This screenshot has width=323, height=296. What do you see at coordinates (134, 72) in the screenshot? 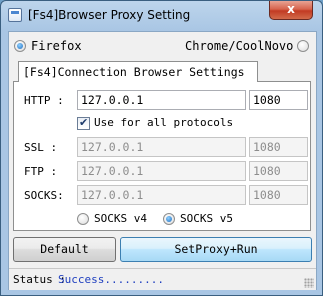
I see `tab-label: [Fs4]Connection Browser Settings` at bounding box center [134, 72].